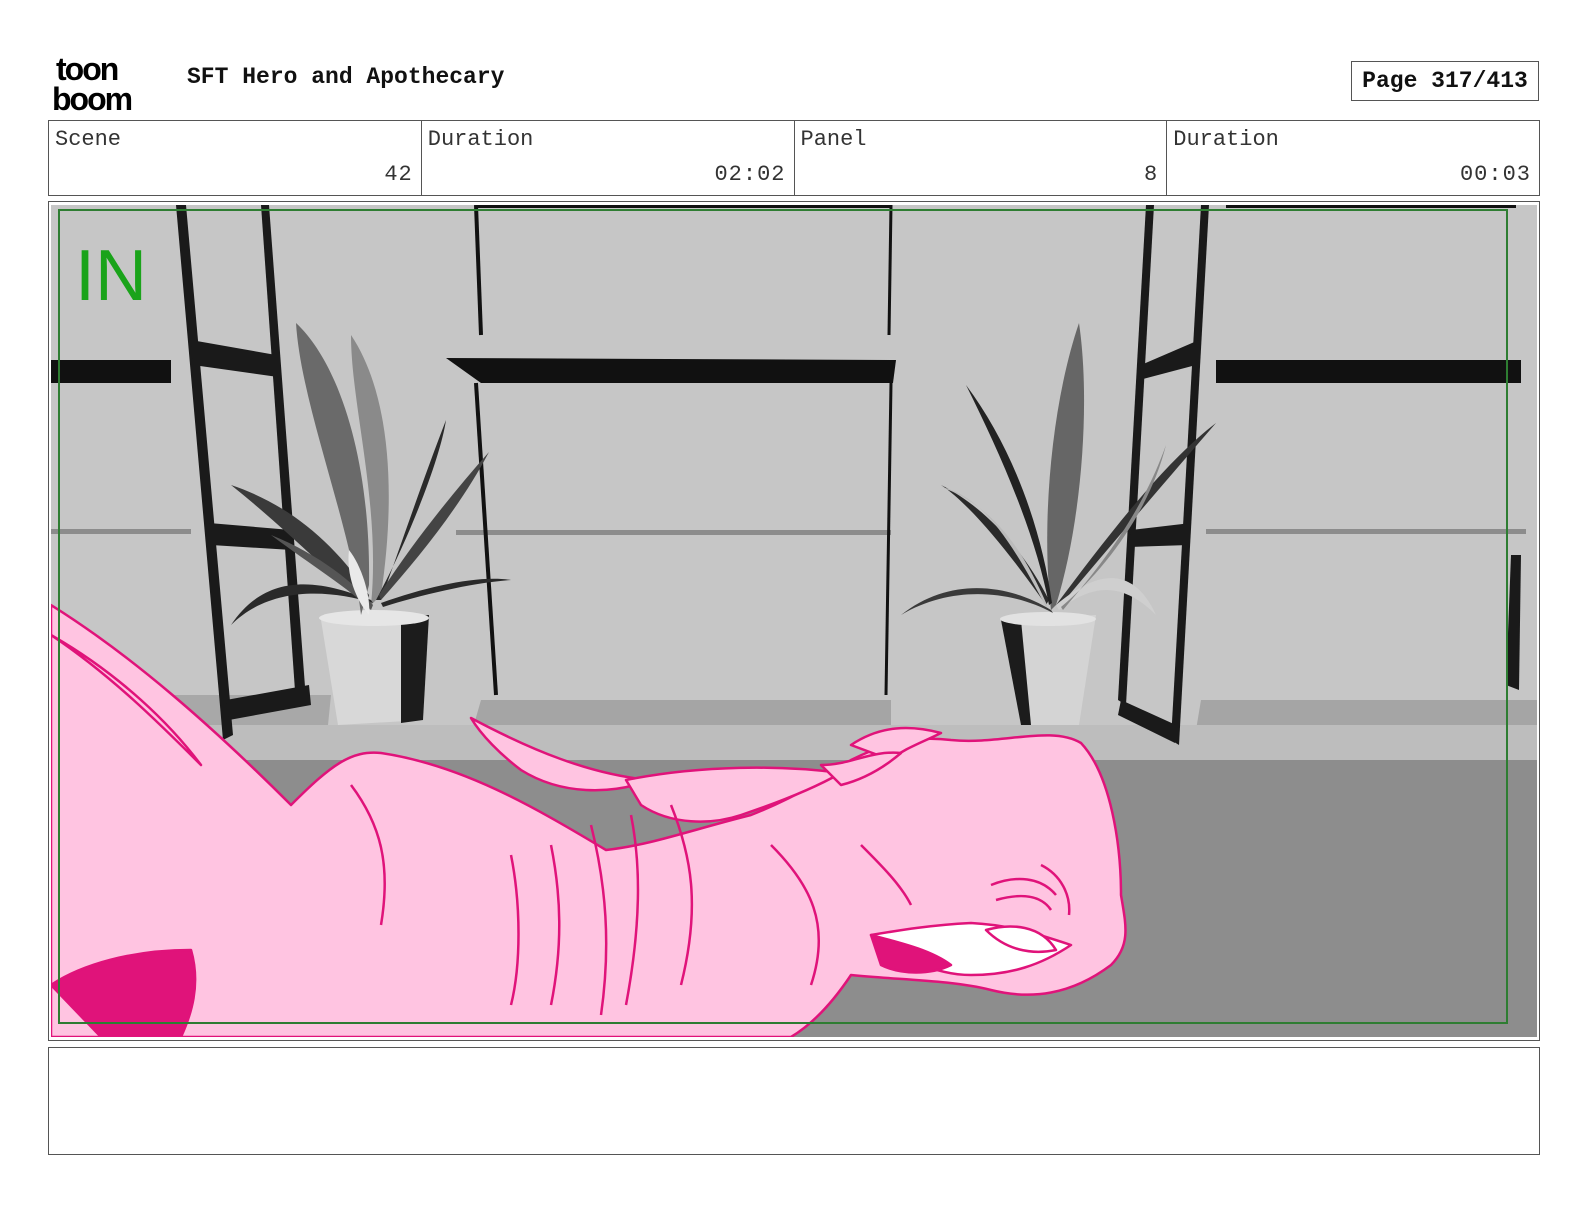 The height and width of the screenshot is (1224, 1584). What do you see at coordinates (480, 139) in the screenshot?
I see `scene-duration-label: Duration` at bounding box center [480, 139].